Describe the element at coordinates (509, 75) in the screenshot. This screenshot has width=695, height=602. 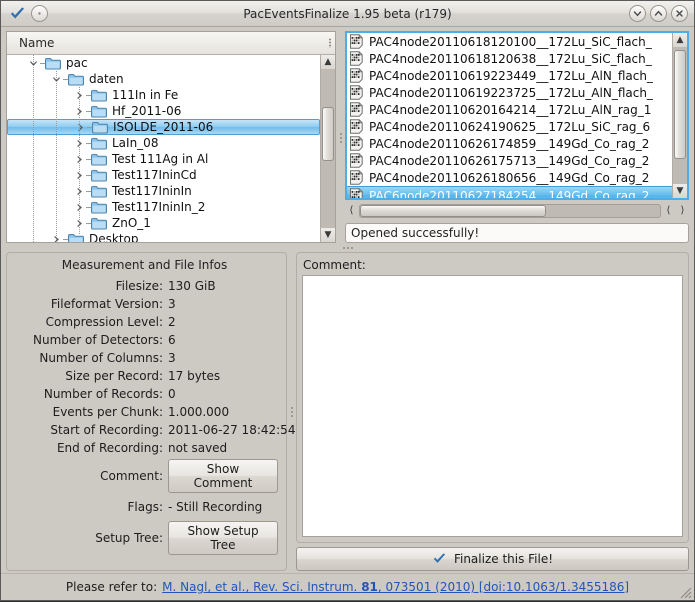
I see `file-list-item: PAC4node20110619223449__172Lu_AlN_flach_` at that location.